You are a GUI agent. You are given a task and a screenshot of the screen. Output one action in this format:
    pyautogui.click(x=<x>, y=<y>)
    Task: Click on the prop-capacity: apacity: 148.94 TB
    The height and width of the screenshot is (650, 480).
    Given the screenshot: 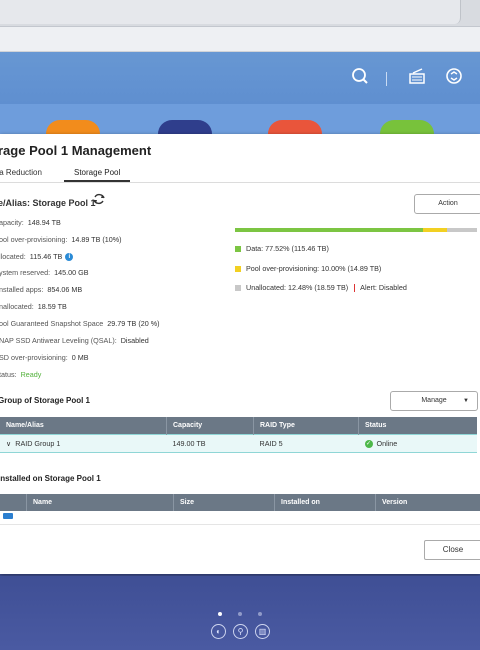 What is the action you would take?
    pyautogui.click(x=30, y=222)
    